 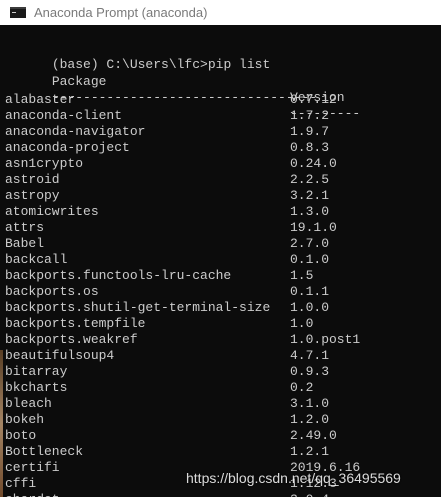 I want to click on package-row: bitarray 0.9.3, so click(x=167, y=372).